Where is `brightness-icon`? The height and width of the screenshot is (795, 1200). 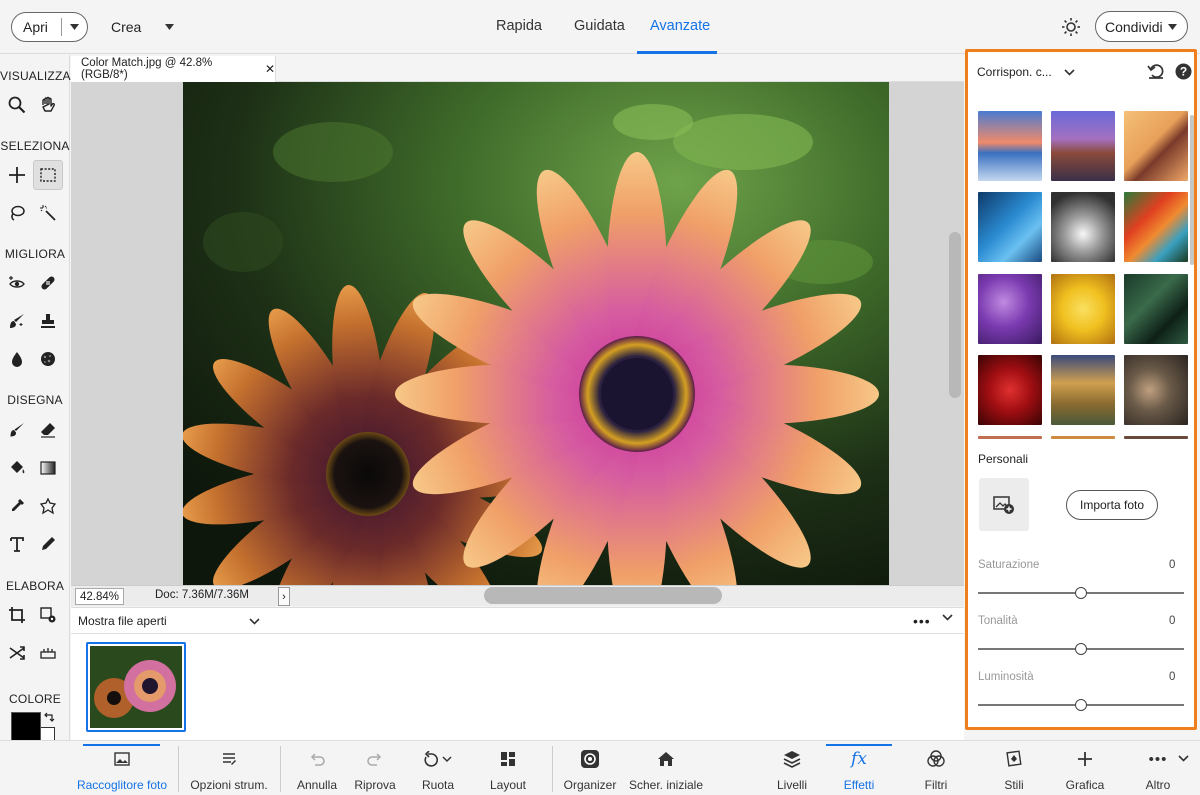
brightness-icon is located at coordinates (1071, 27).